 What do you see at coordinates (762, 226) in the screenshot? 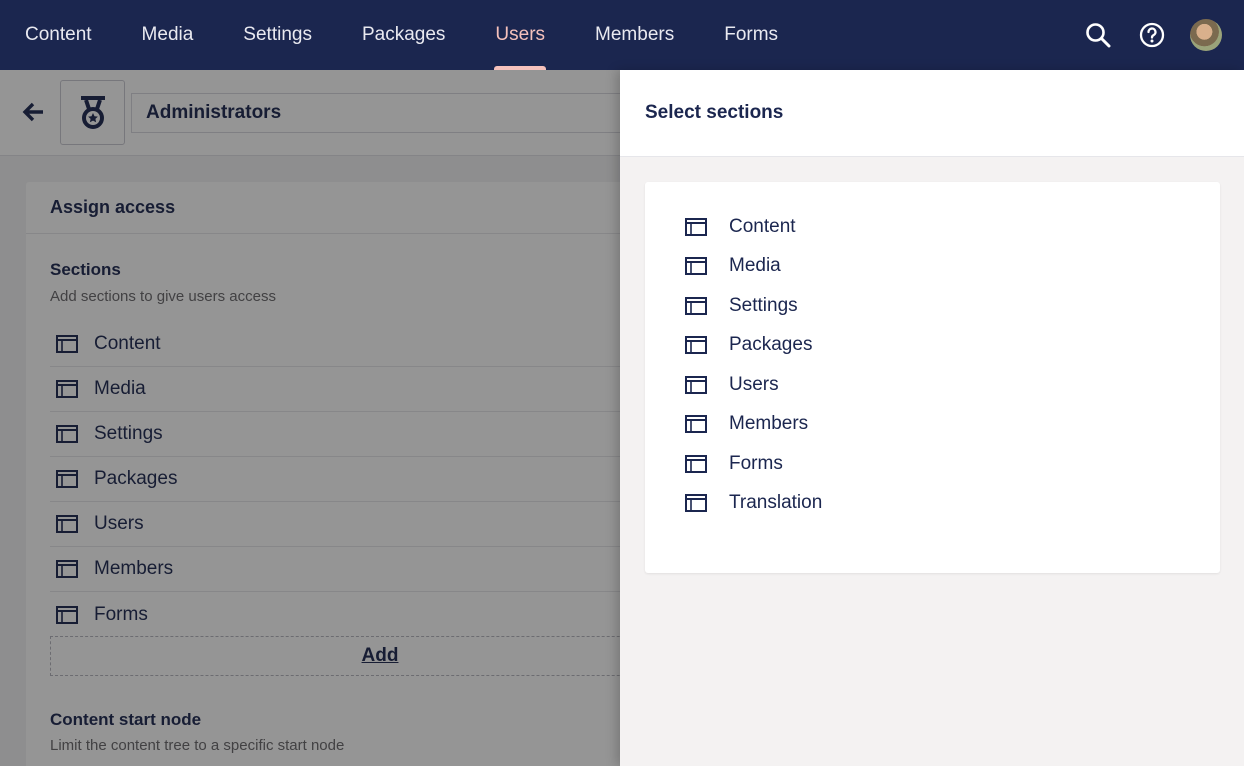
I see `picker-item-label: Content` at bounding box center [762, 226].